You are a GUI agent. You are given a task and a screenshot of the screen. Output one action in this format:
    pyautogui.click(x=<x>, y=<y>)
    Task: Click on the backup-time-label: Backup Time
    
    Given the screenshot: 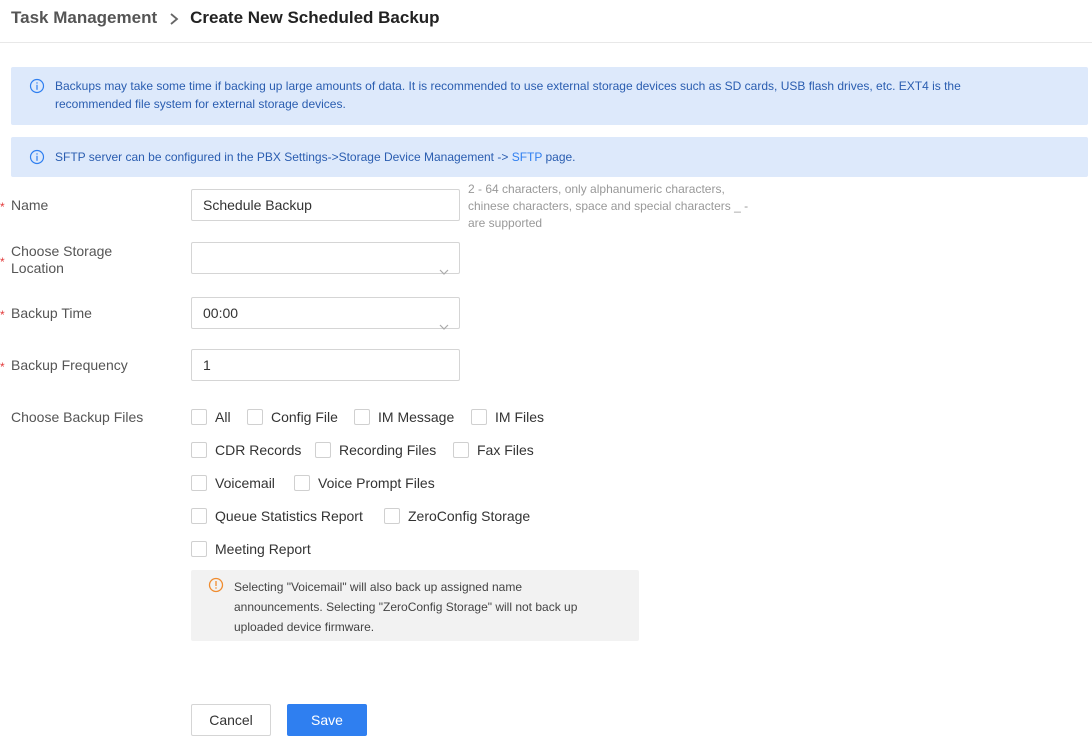 What is the action you would take?
    pyautogui.click(x=51, y=313)
    